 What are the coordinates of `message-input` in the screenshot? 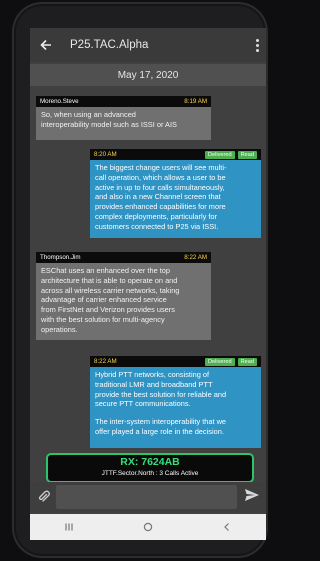 It's located at (147, 497).